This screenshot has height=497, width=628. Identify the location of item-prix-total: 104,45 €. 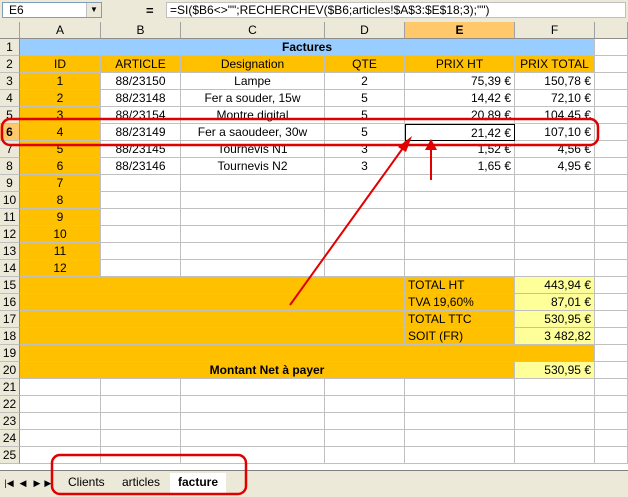
(555, 115).